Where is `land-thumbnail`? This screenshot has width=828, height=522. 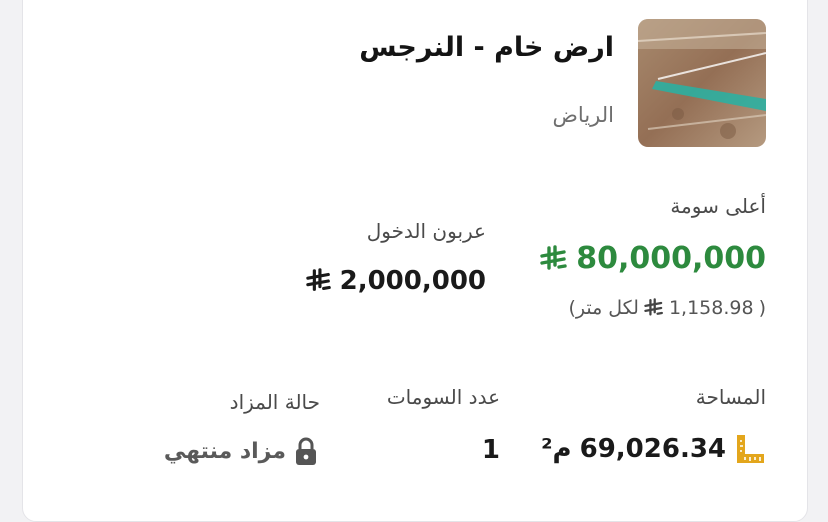 land-thumbnail is located at coordinates (702, 83).